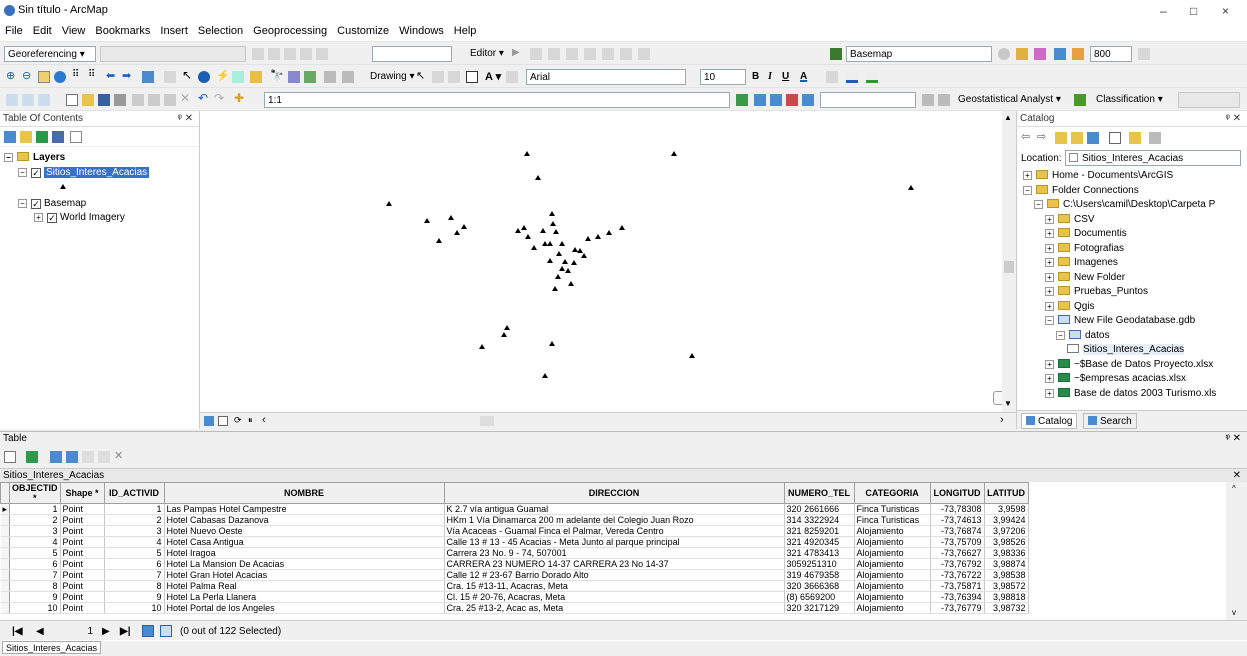  I want to click on basemap-dropdown: Basemap, so click(919, 54).